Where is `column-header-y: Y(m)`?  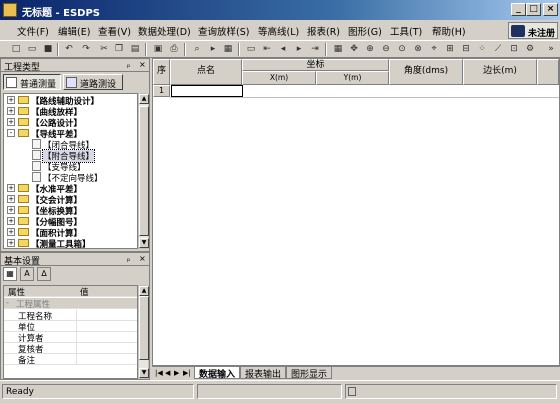
column-header-y: Y(m) is located at coordinates (352, 78).